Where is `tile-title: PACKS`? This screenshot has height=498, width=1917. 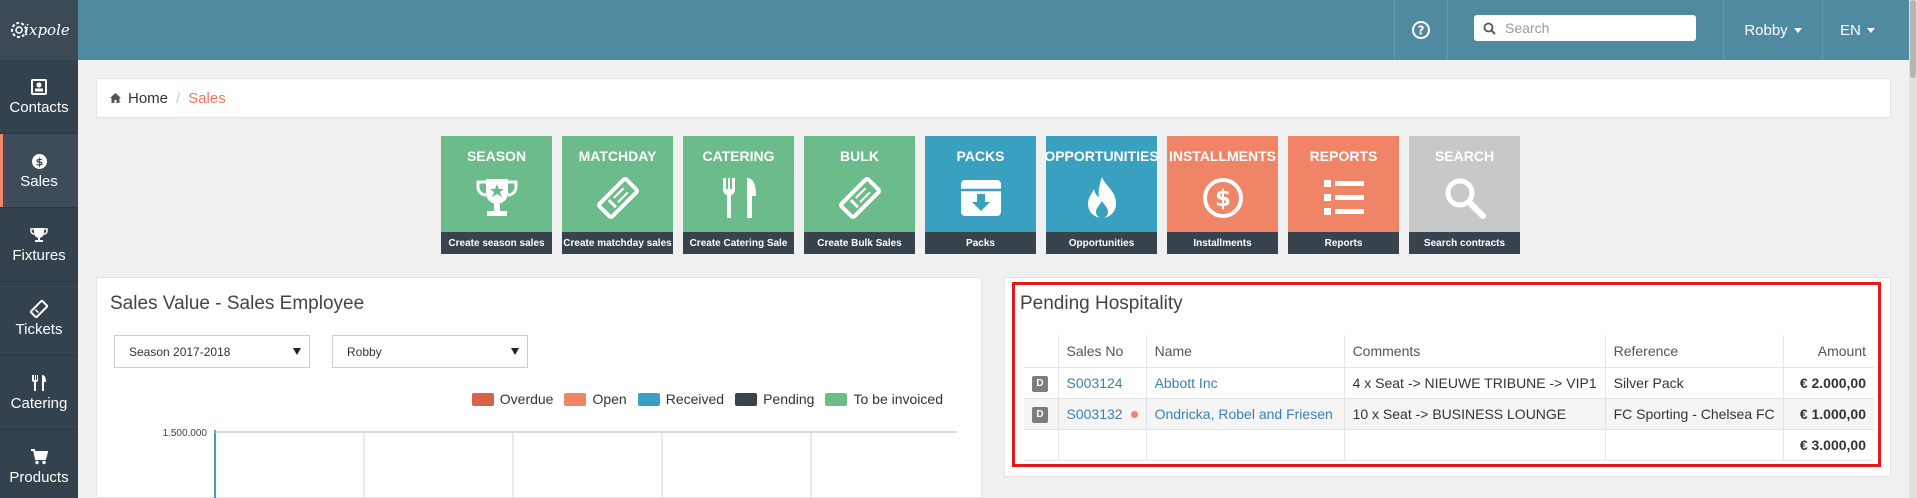
tile-title: PACKS is located at coordinates (980, 156).